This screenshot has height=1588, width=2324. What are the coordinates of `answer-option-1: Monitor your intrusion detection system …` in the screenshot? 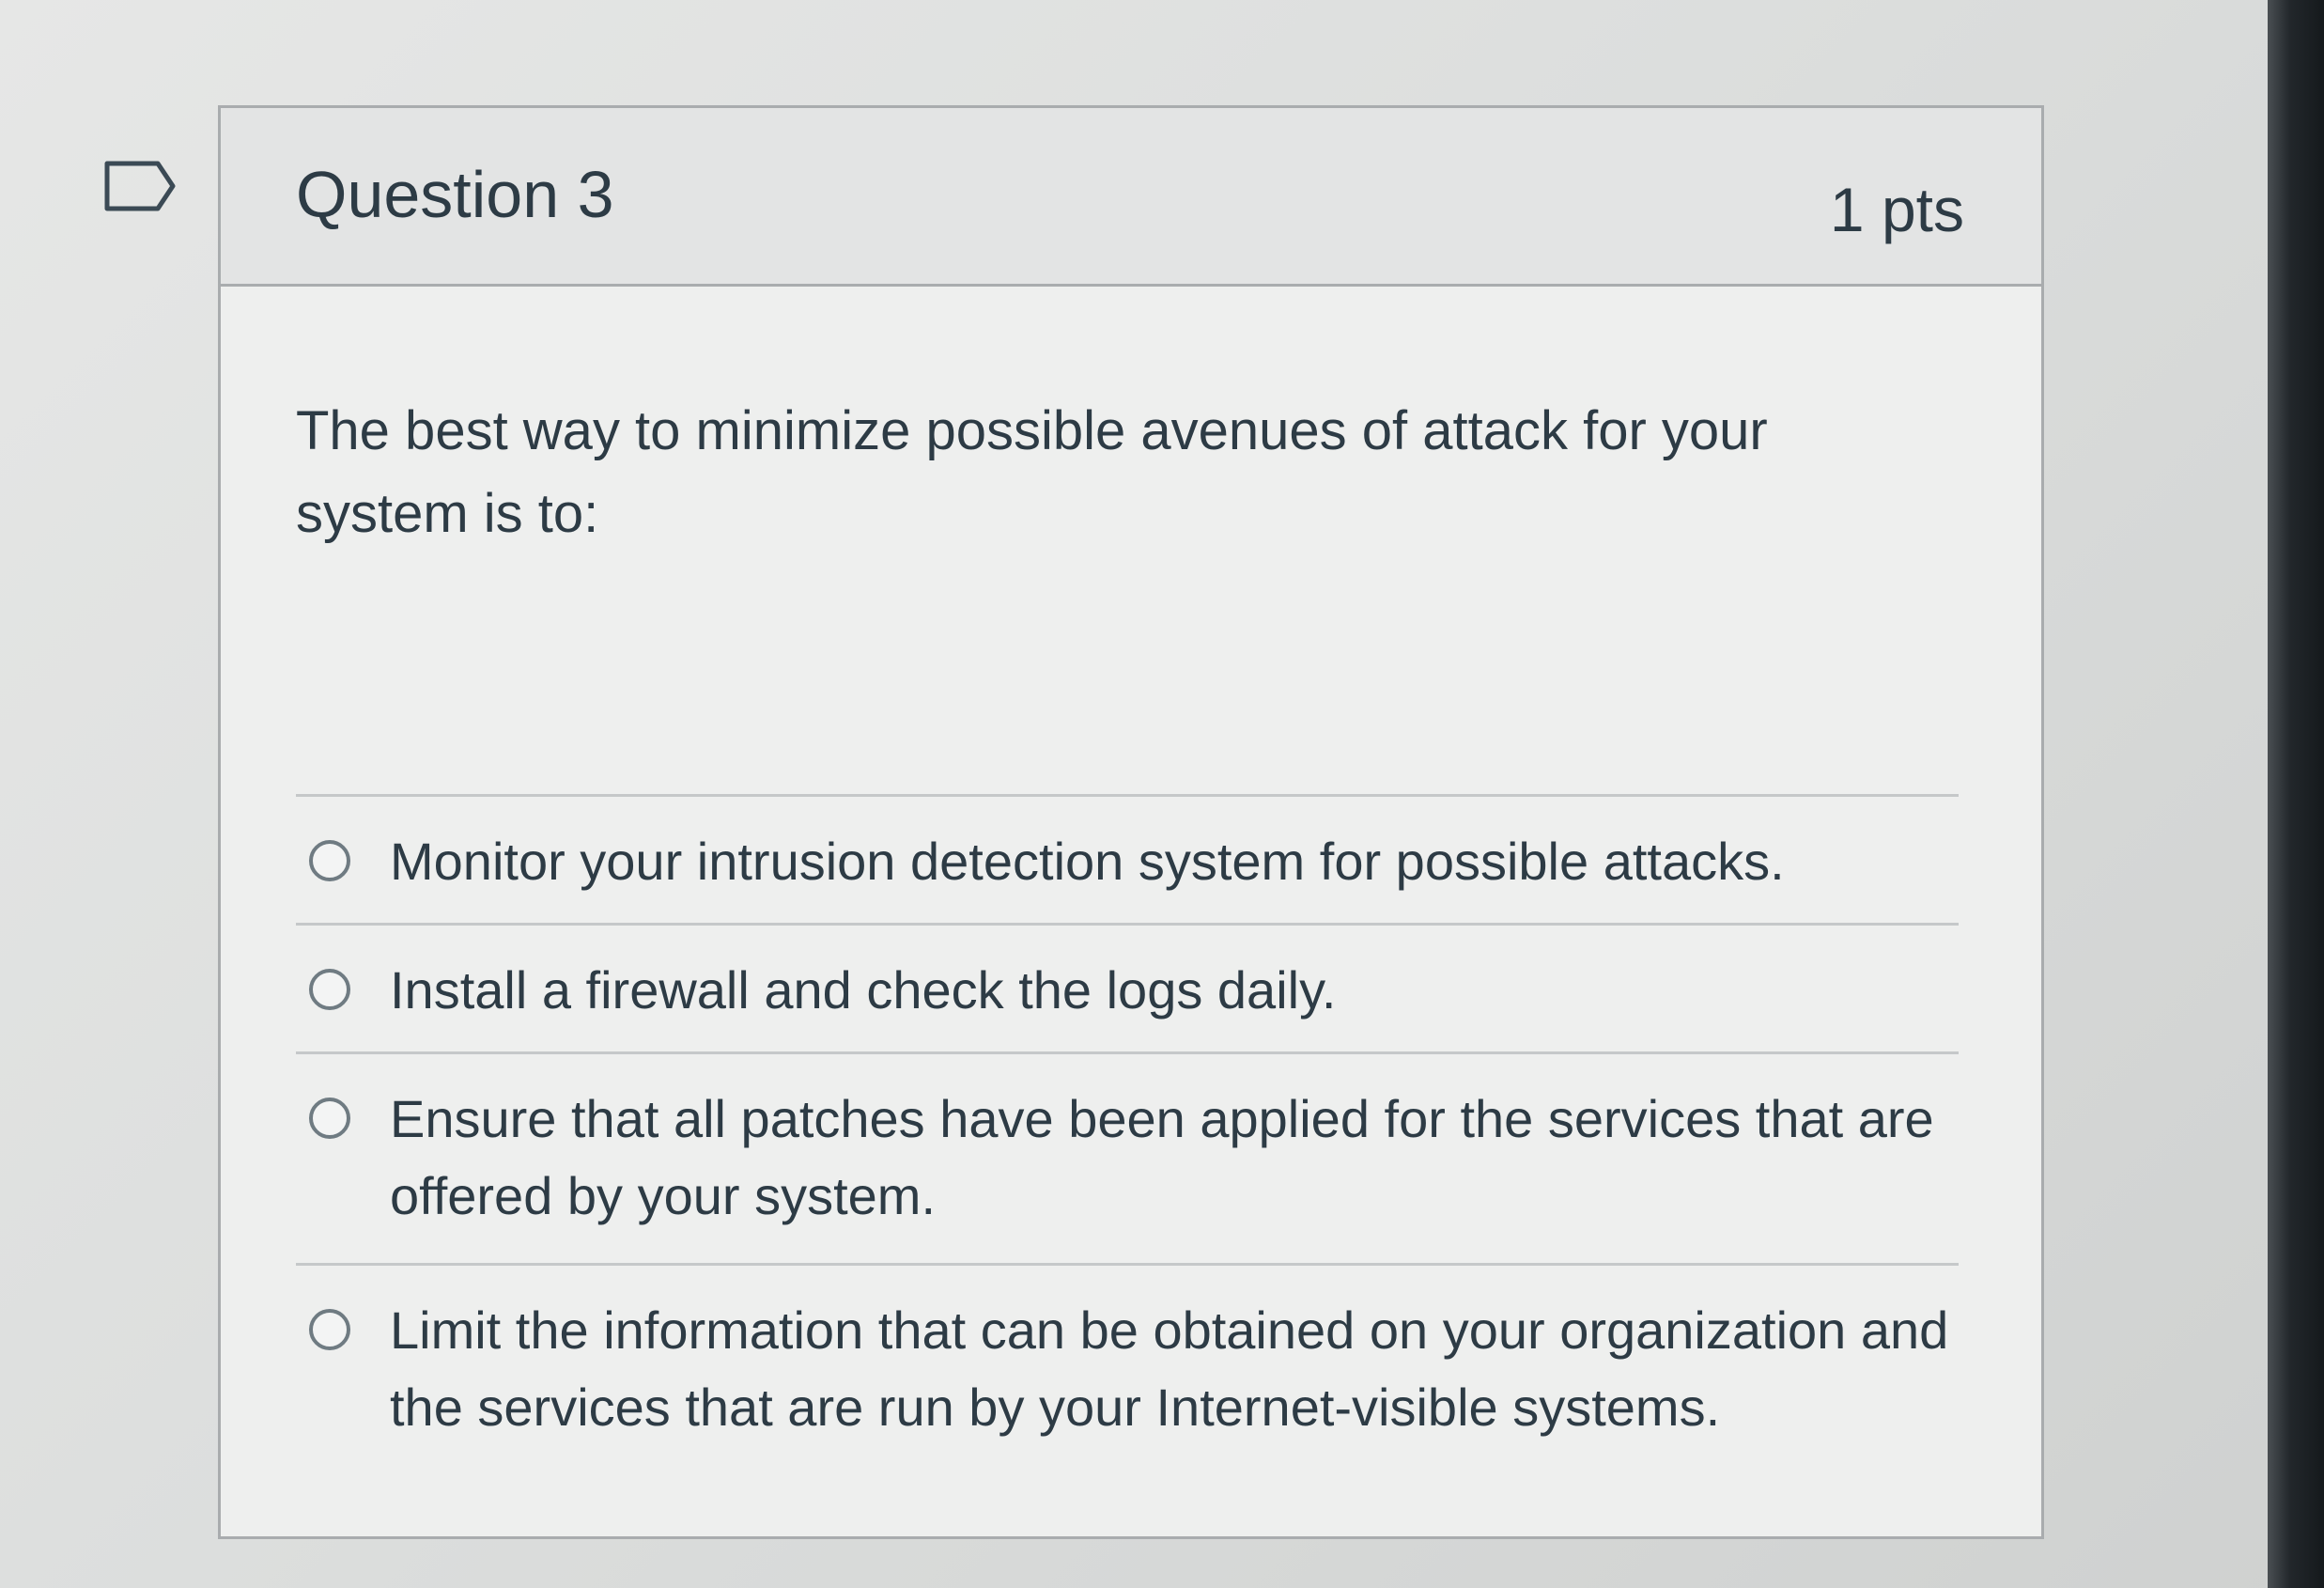 It's located at (1127, 860).